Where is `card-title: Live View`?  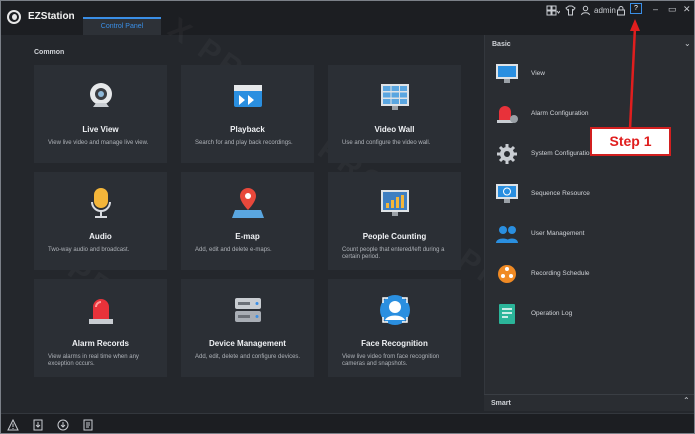 card-title: Live View is located at coordinates (100, 129).